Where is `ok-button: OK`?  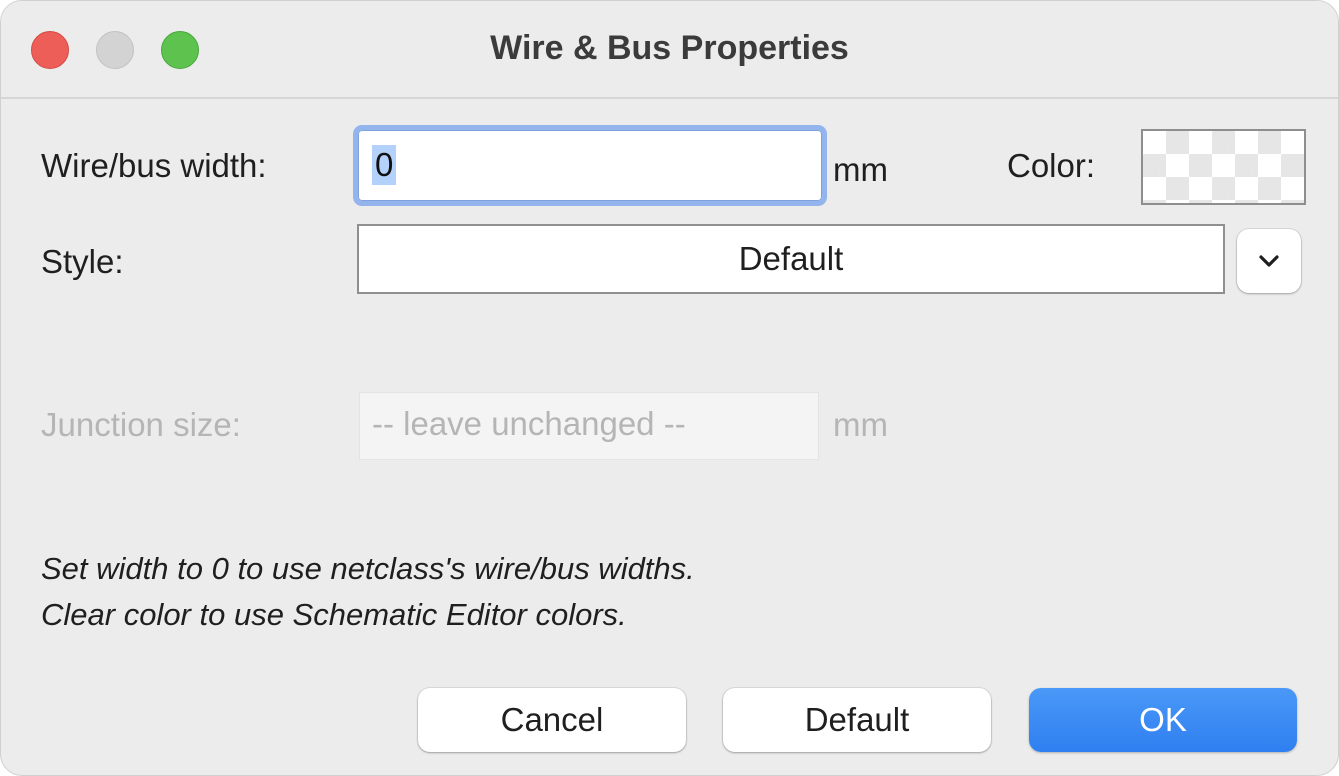 ok-button: OK is located at coordinates (1163, 720).